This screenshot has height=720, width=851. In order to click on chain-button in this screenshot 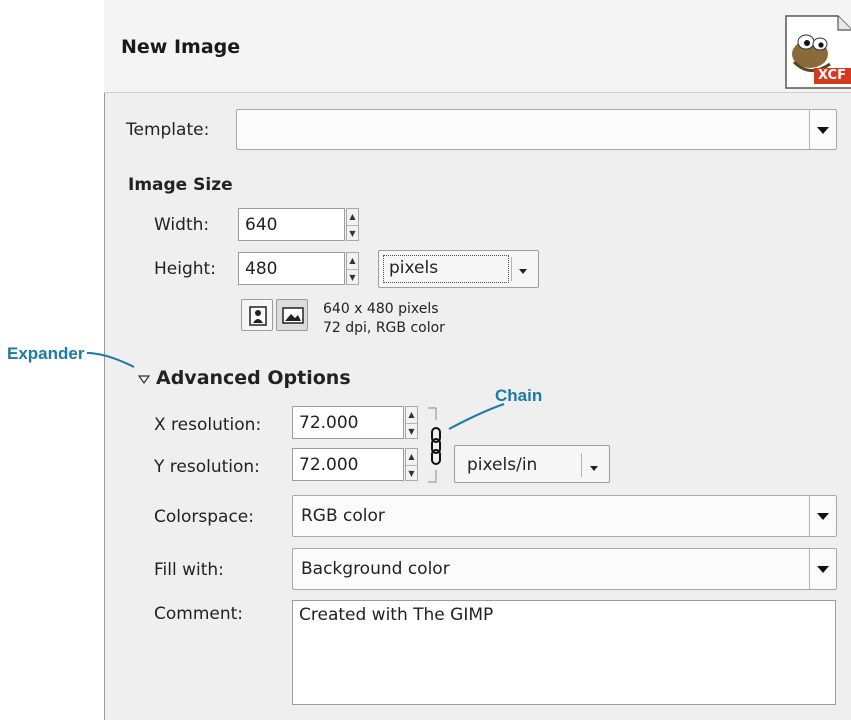, I will do `click(435, 444)`.